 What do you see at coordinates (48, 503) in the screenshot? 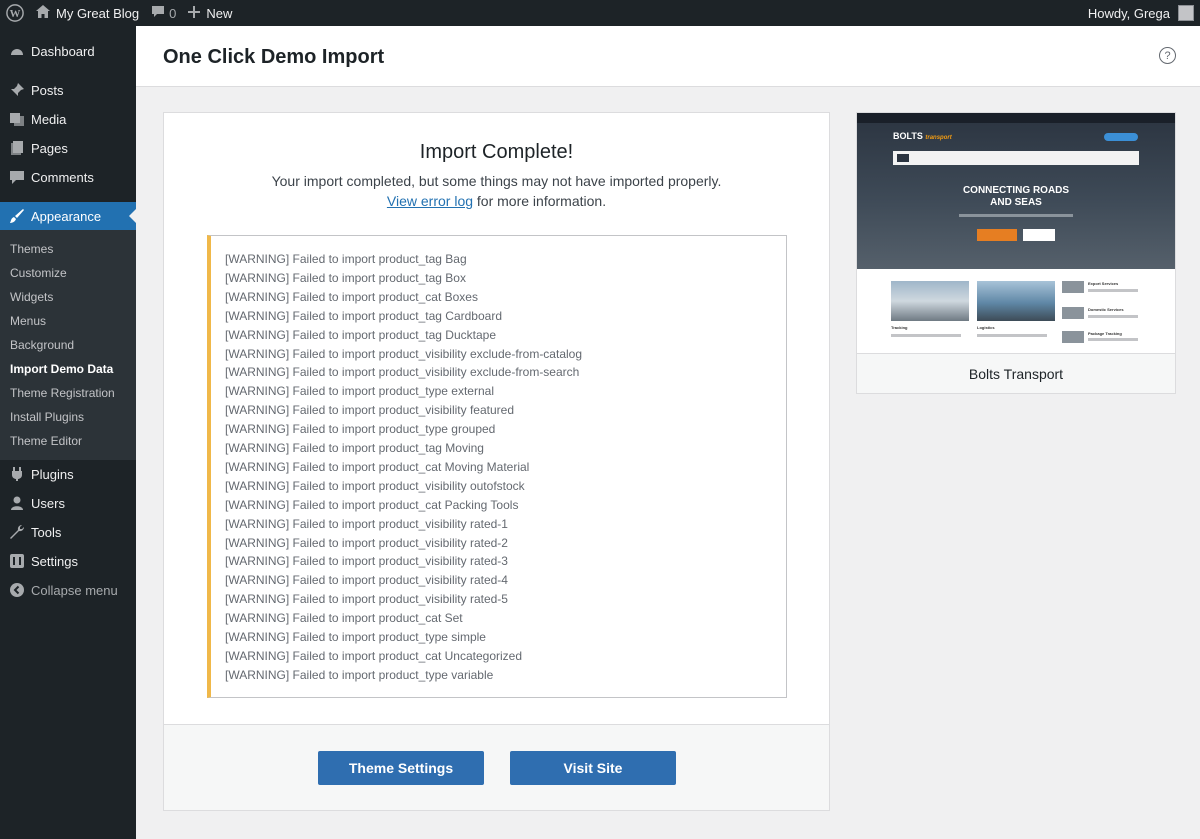
I see `menu-item-label: Users` at bounding box center [48, 503].